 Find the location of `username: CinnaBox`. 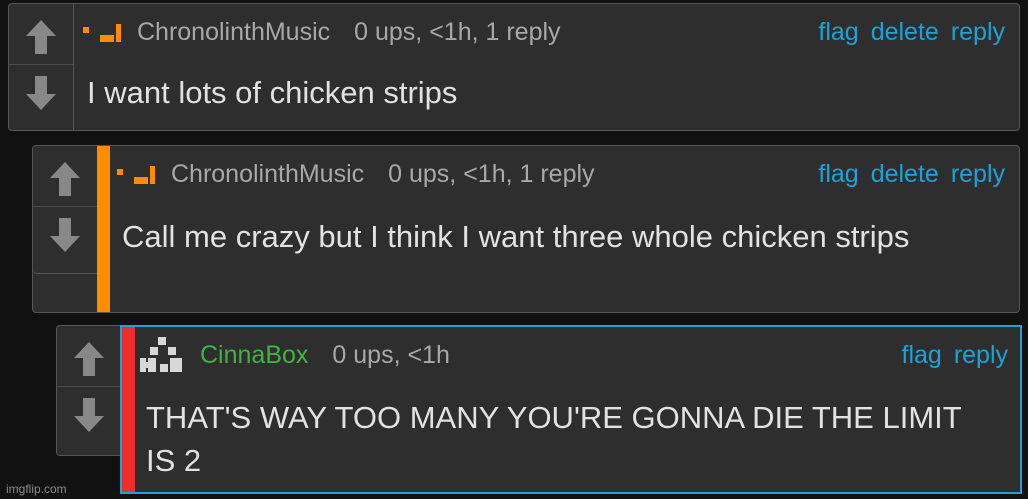

username: CinnaBox is located at coordinates (254, 355).